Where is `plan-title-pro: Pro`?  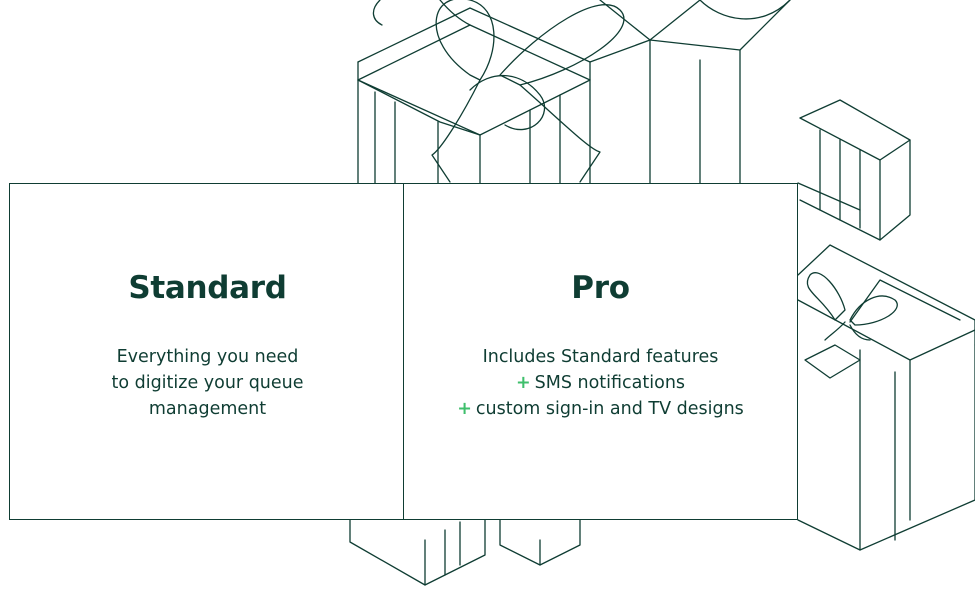 plan-title-pro: Pro is located at coordinates (600, 288).